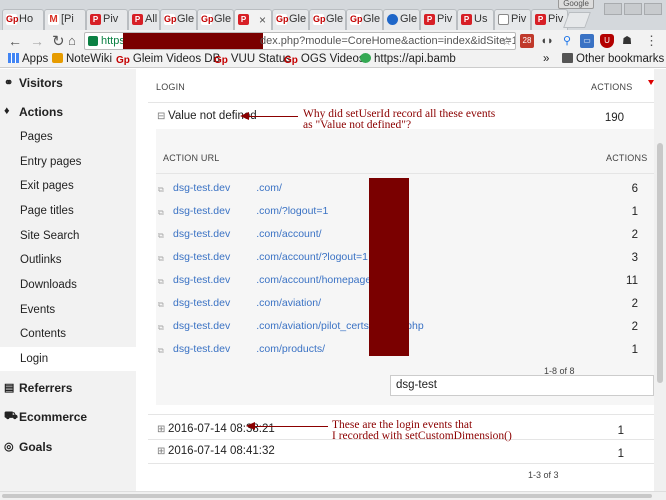  I want to click on maximize-button, so click(633, 9).